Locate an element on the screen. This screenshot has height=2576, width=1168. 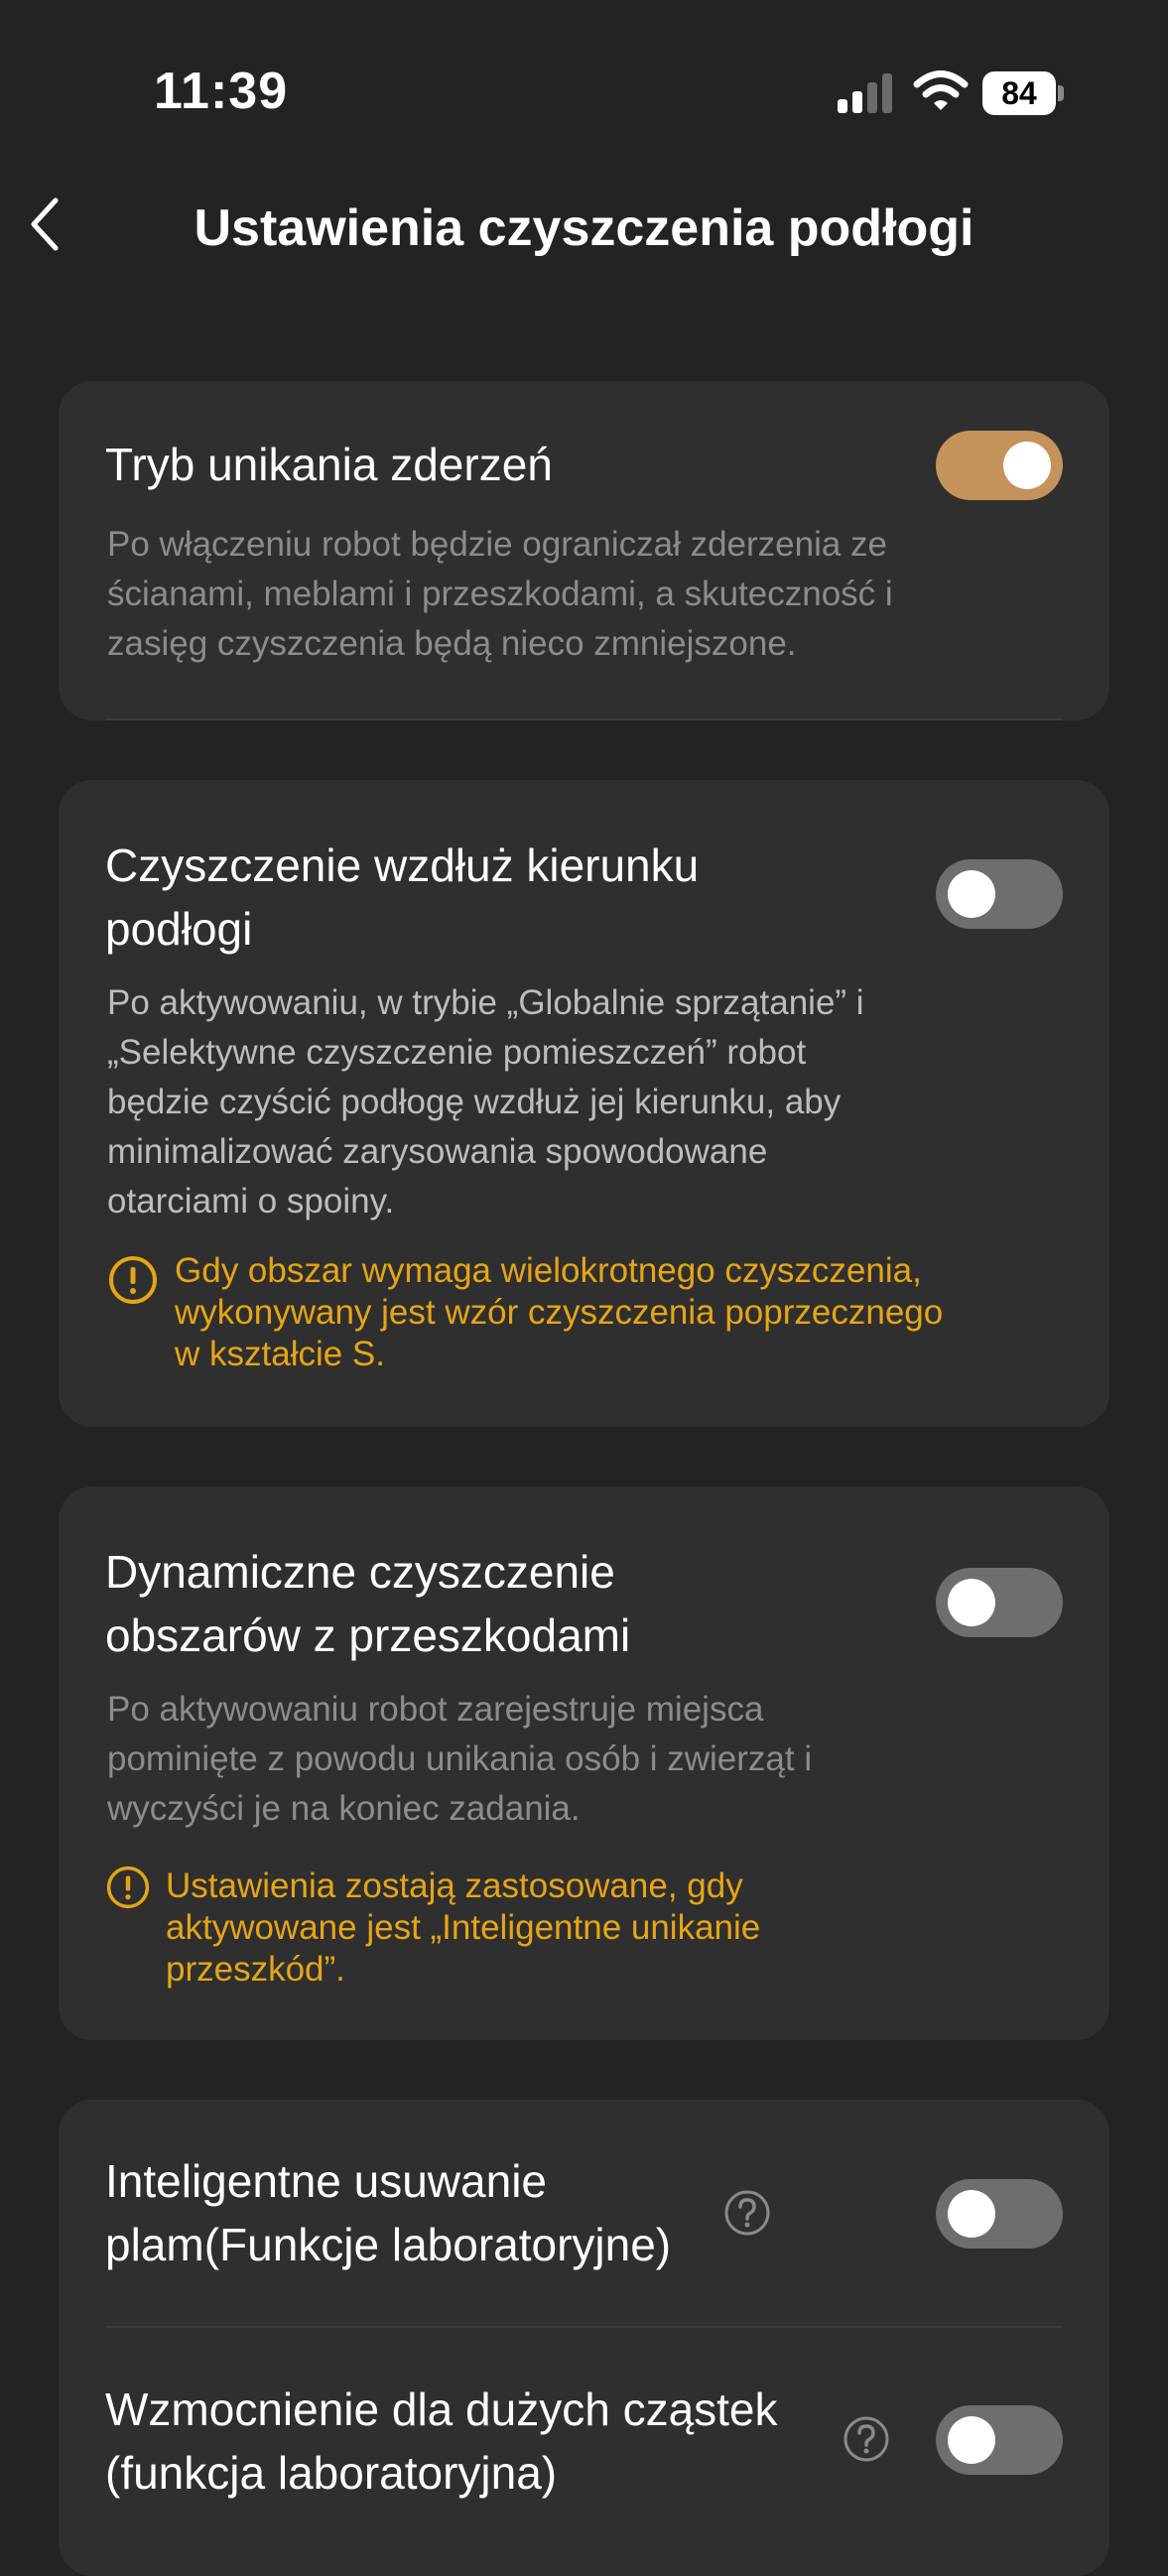
status-bar: 11:39 84 is located at coordinates (584, 95).